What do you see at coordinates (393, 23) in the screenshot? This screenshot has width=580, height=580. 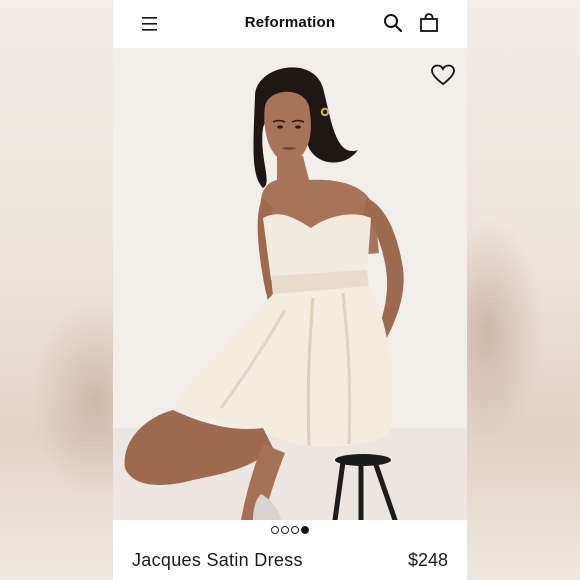 I see `search-icon` at bounding box center [393, 23].